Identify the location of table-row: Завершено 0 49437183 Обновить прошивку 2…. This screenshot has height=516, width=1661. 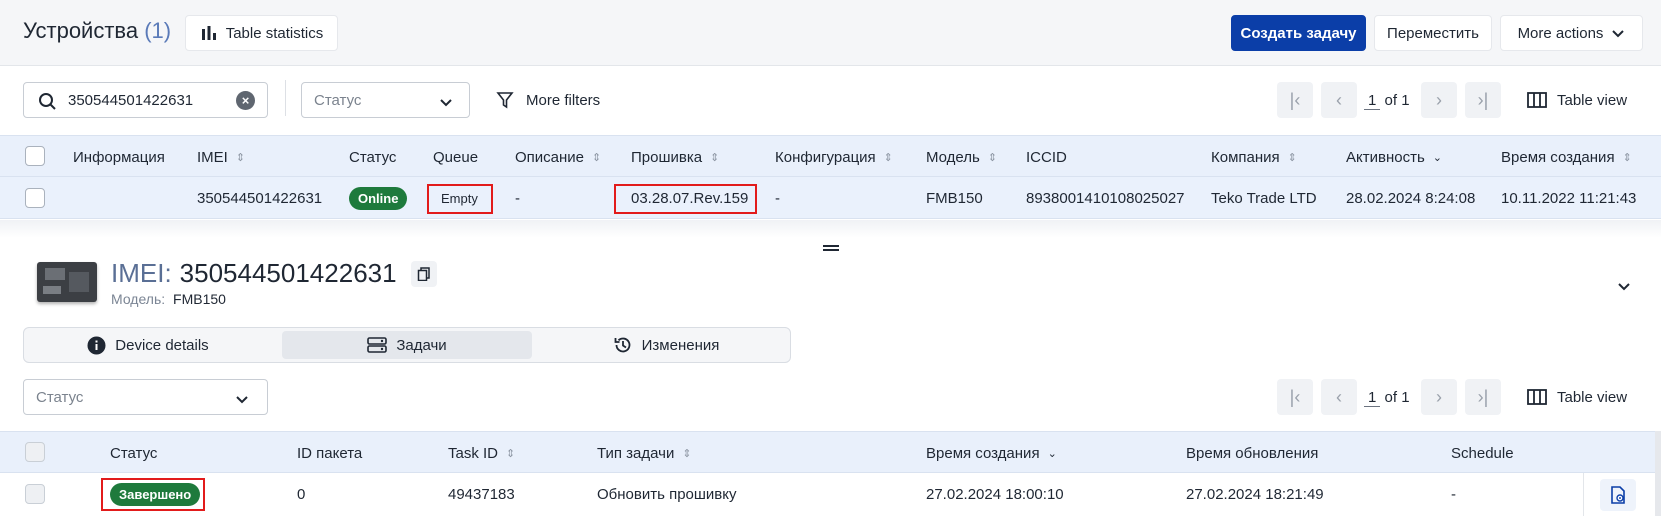
(827, 494).